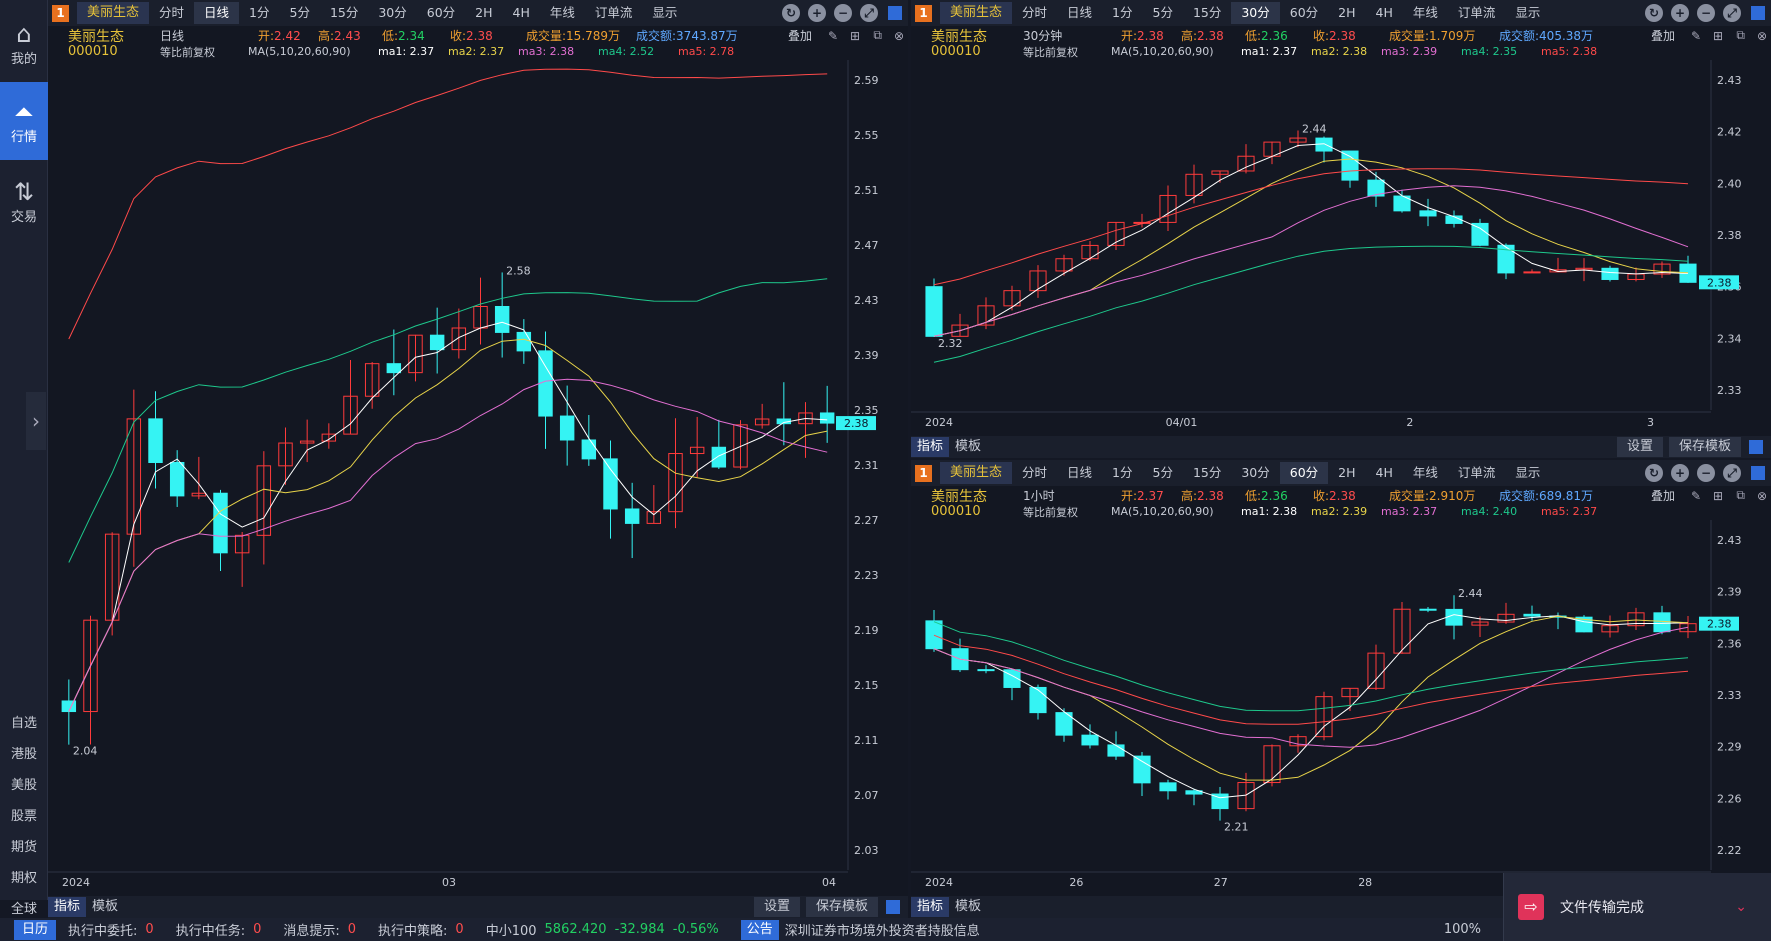 This screenshot has width=1771, height=941. I want to click on index-ticker: 中小100 5862.420 -32.984 -0.56%, so click(602, 929).